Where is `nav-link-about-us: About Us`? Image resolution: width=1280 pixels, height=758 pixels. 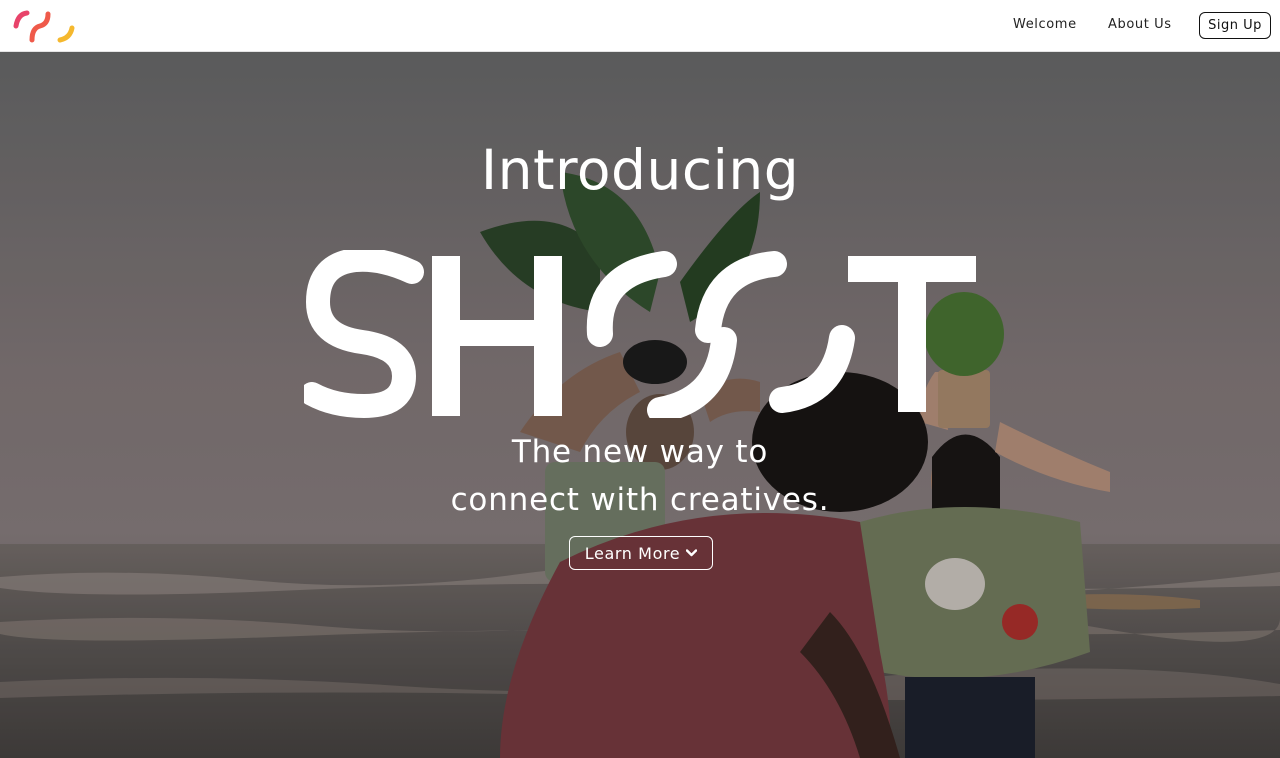
nav-link-about-us: About Us is located at coordinates (1140, 24).